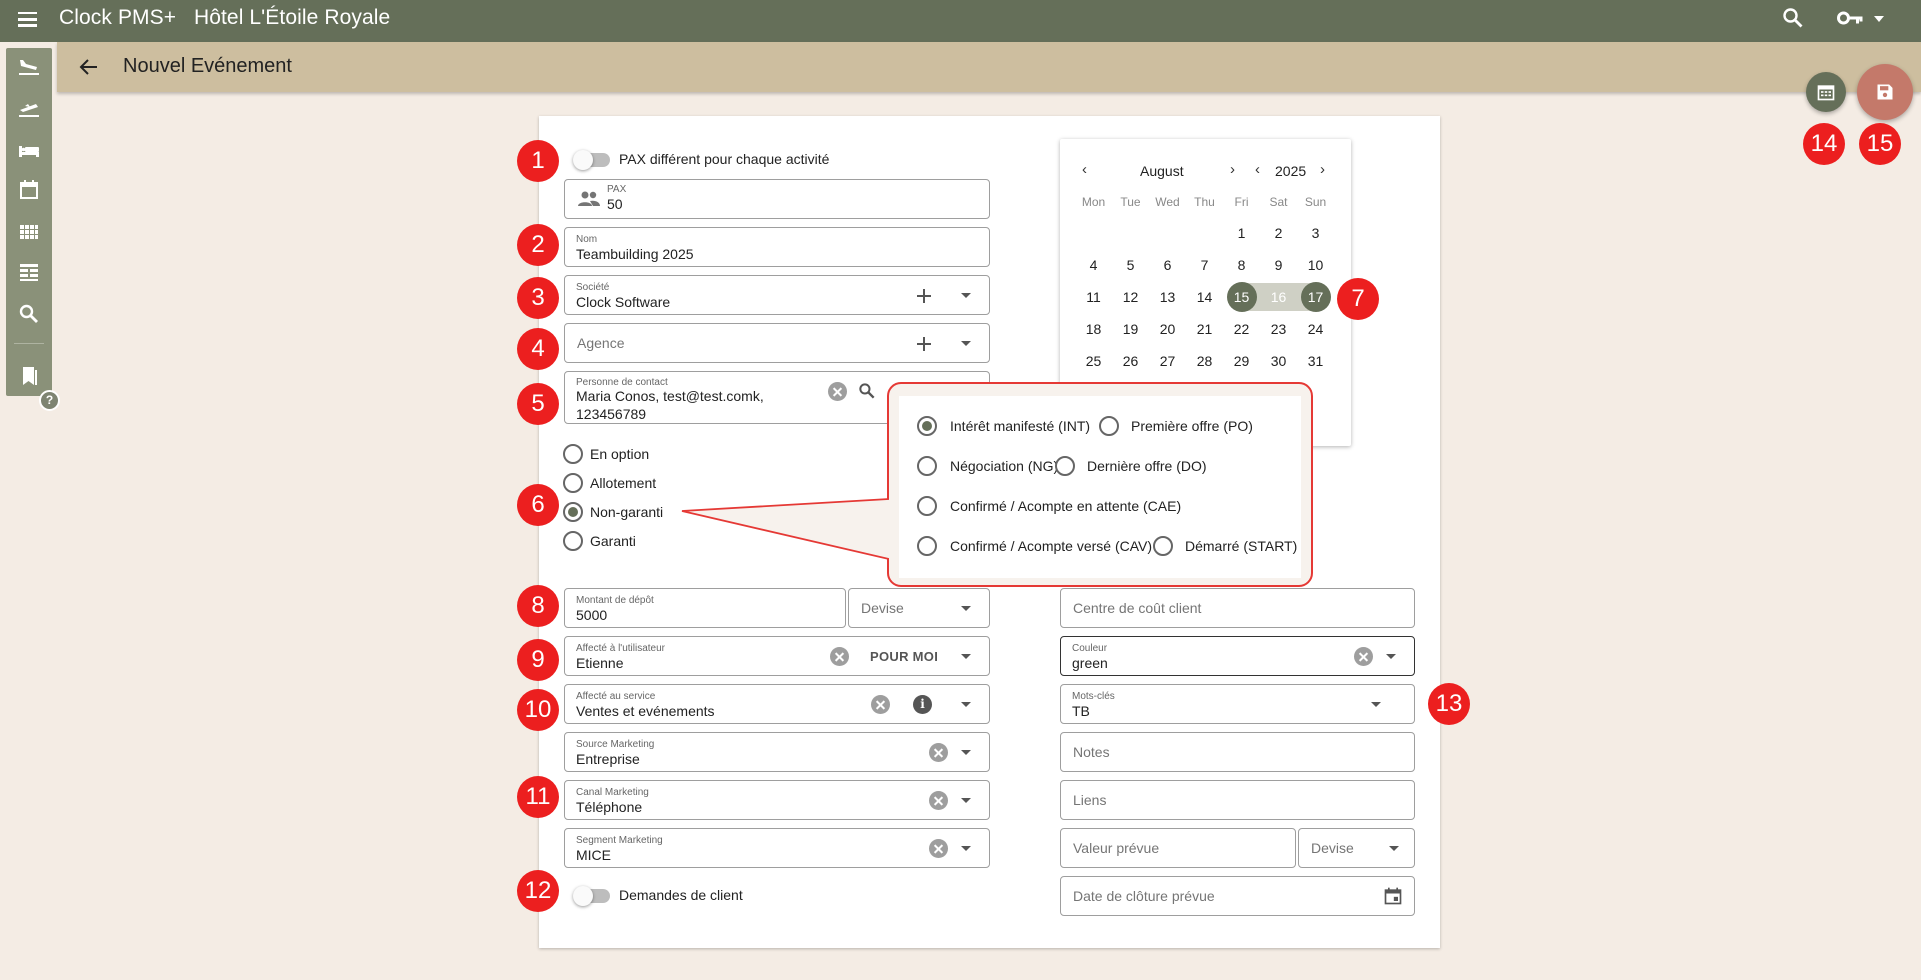  I want to click on calendar-day: 4, so click(1094, 265).